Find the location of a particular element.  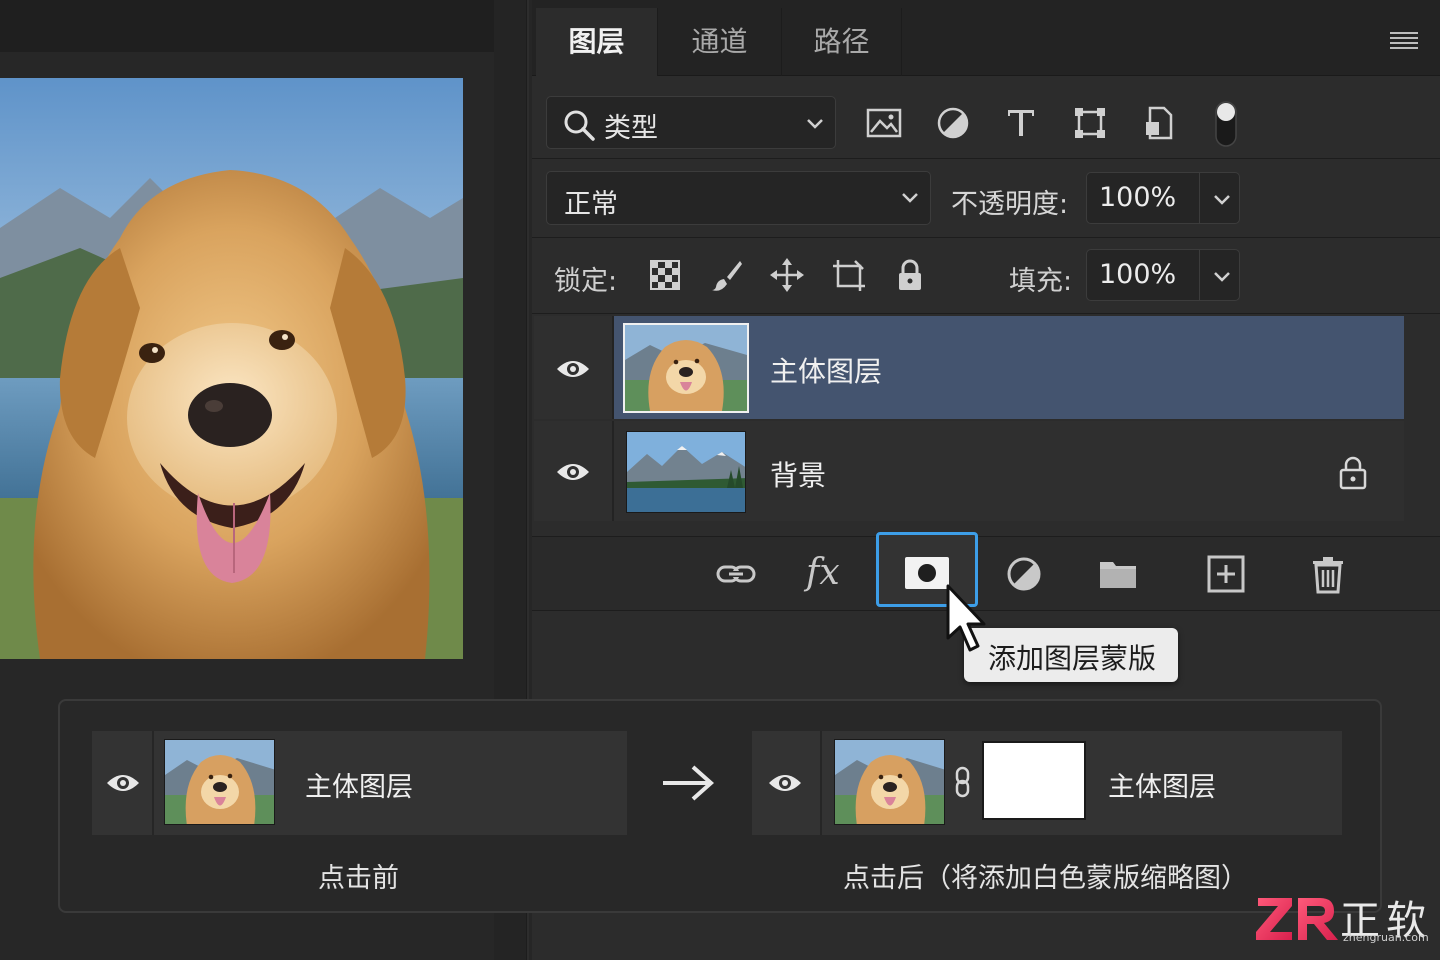

search-icon is located at coordinates (579, 125).